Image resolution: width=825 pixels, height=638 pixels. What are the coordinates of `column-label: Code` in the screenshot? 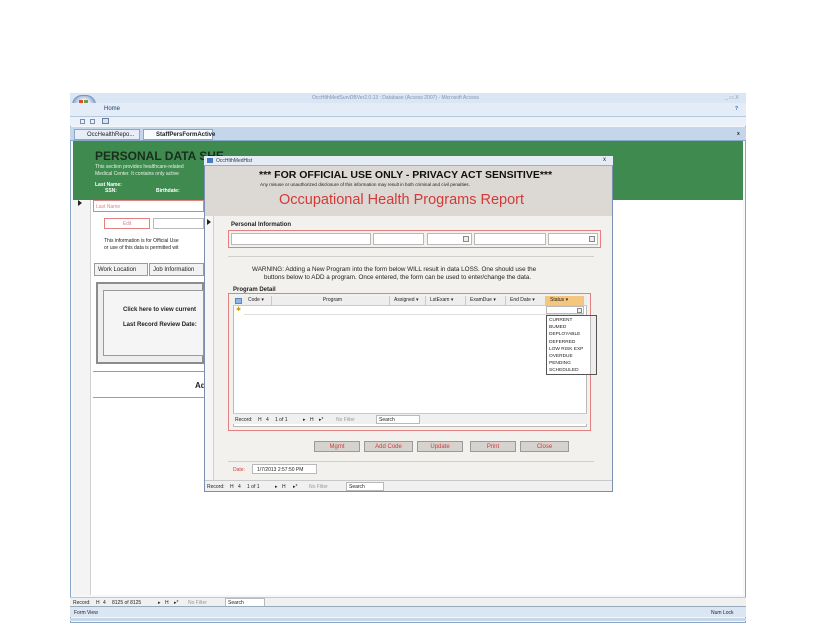 It's located at (254, 300).